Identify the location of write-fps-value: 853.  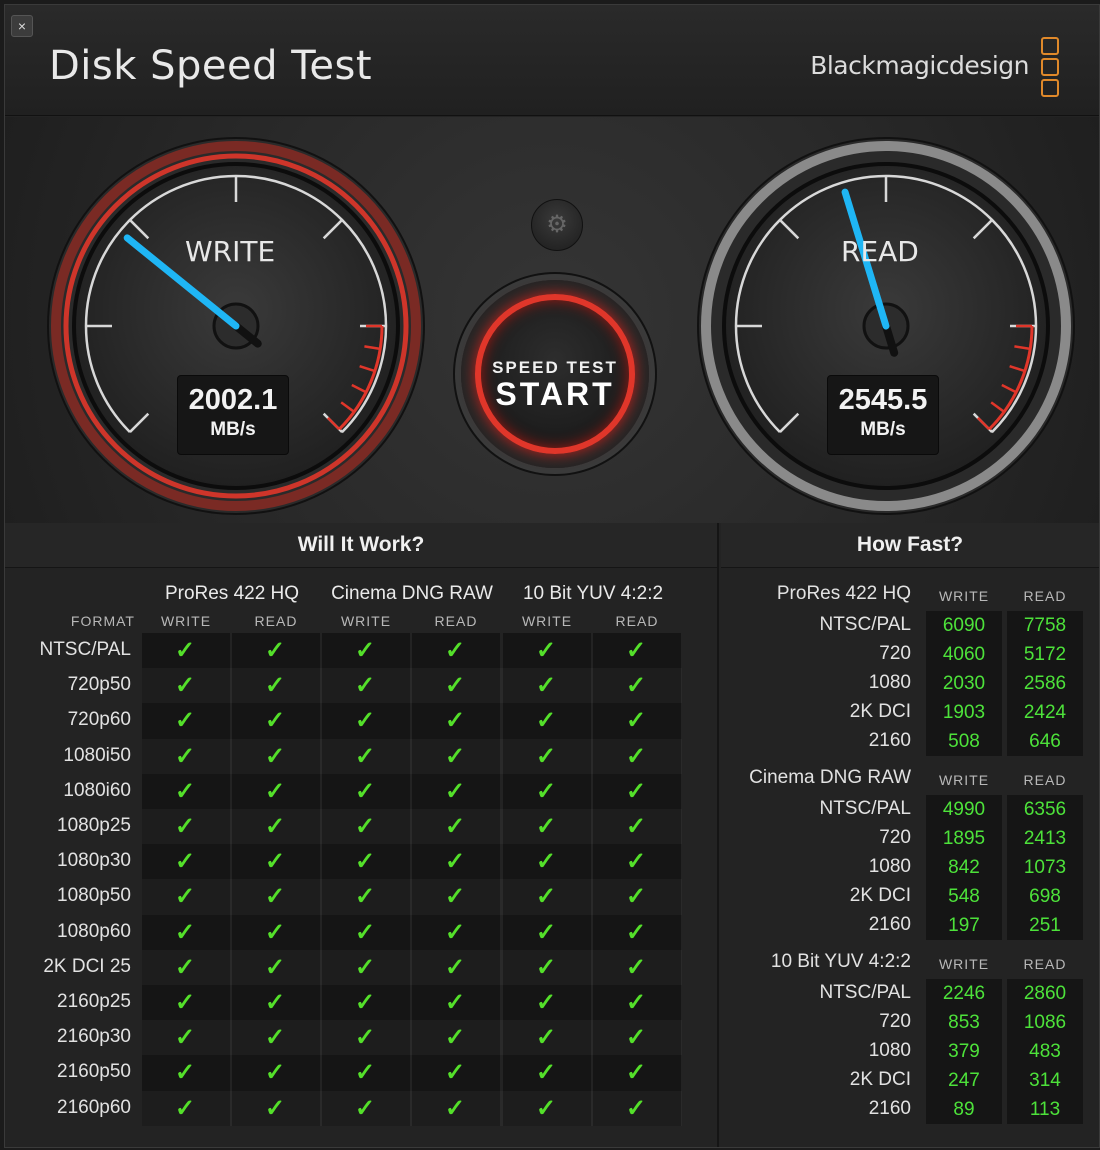
(964, 1022).